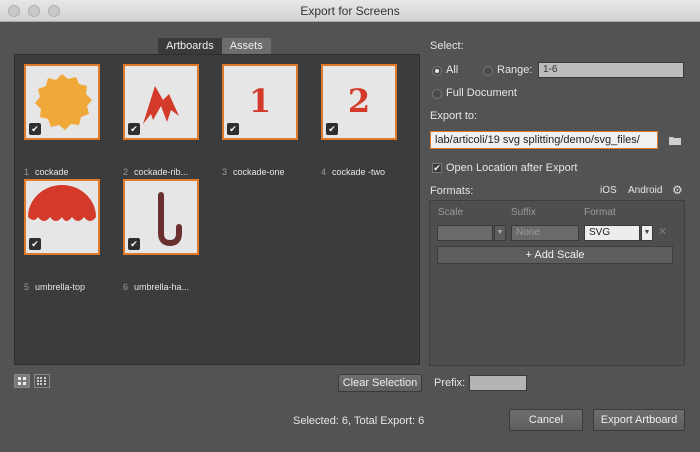  What do you see at coordinates (452, 70) in the screenshot?
I see `radio-all-label: All` at bounding box center [452, 70].